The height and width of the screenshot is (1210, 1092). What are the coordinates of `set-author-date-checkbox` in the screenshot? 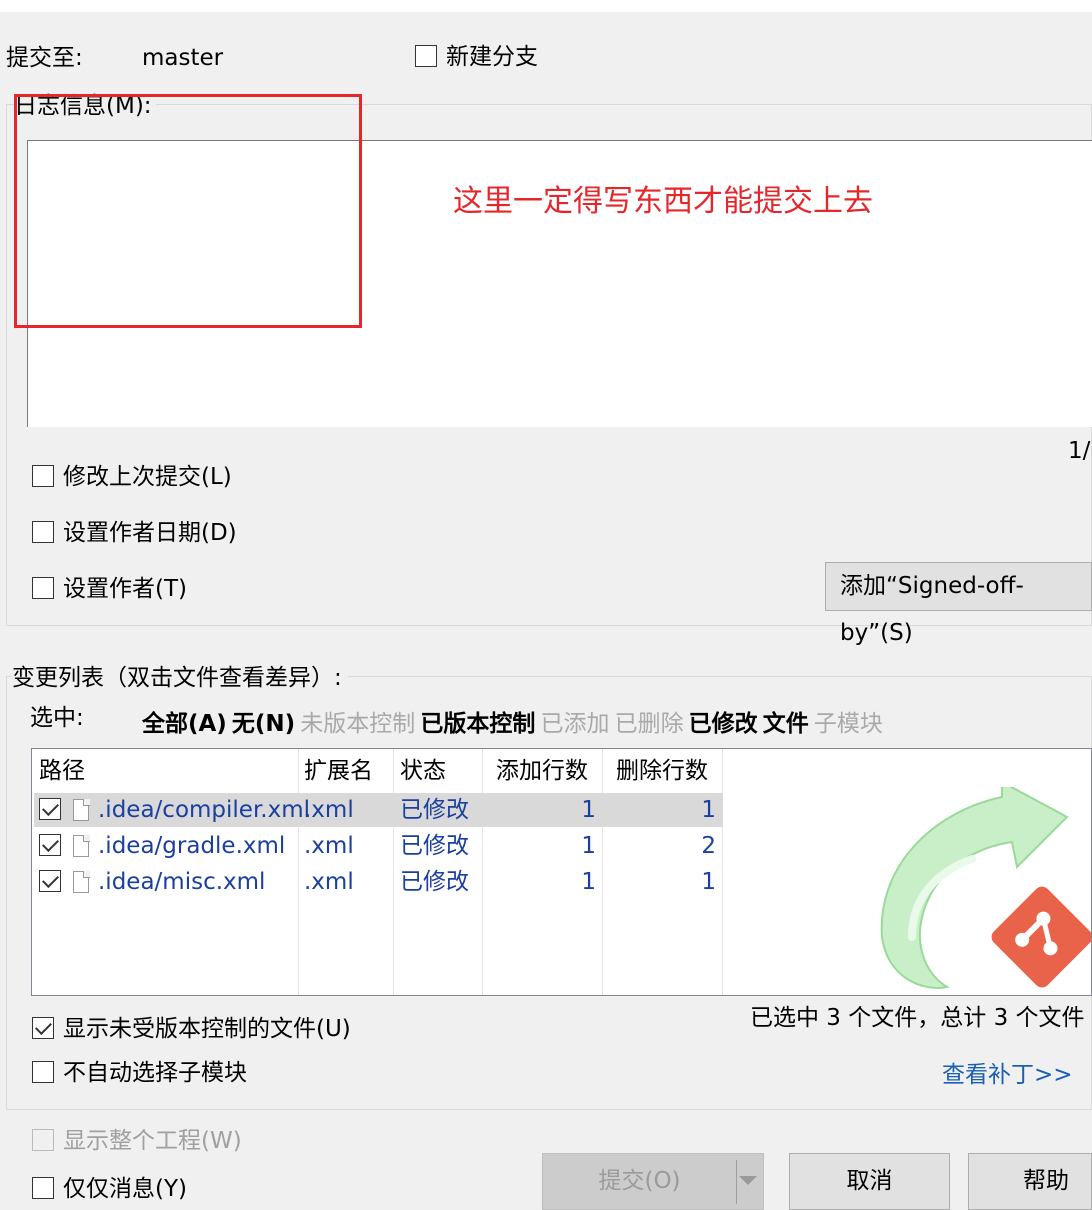 It's located at (43, 532).